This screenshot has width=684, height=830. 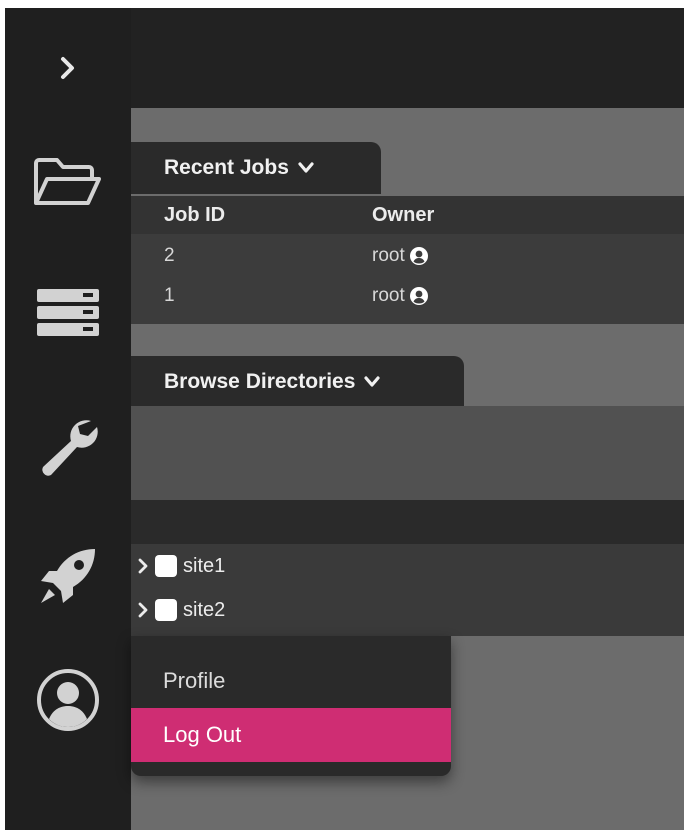 I want to click on rail-item-account, so click(x=68, y=700).